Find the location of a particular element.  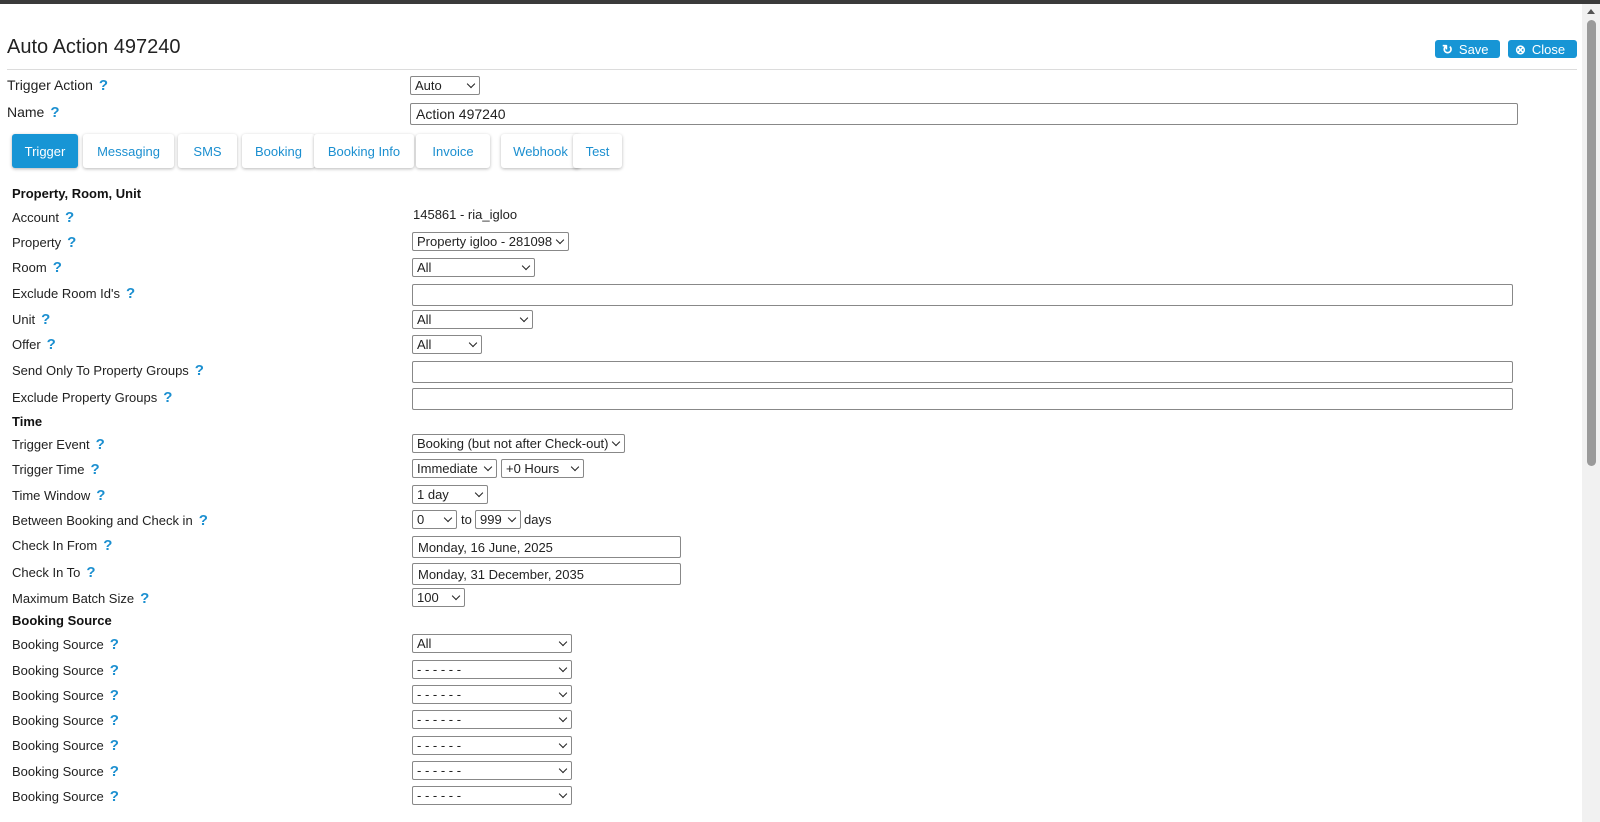

send-only-groups-input is located at coordinates (962, 372).